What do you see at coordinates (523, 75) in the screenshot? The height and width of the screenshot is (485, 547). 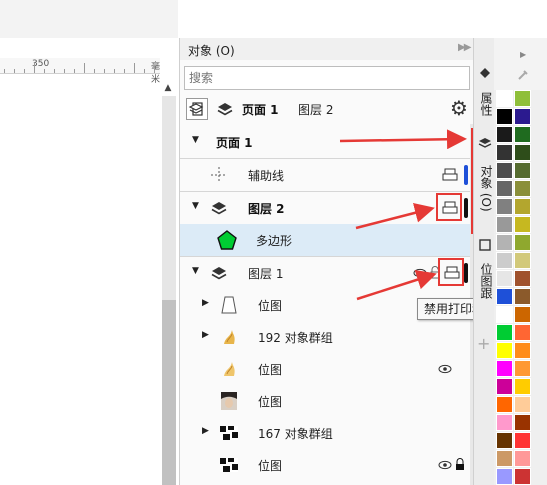 I see `eyedropper-icon` at bounding box center [523, 75].